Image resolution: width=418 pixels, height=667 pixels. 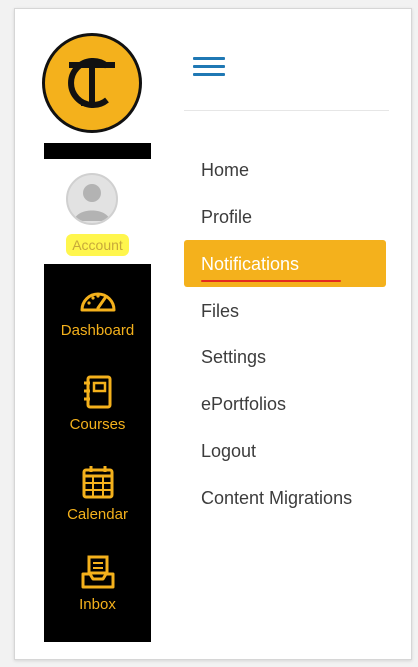 I want to click on annotation-underline, so click(x=271, y=281).